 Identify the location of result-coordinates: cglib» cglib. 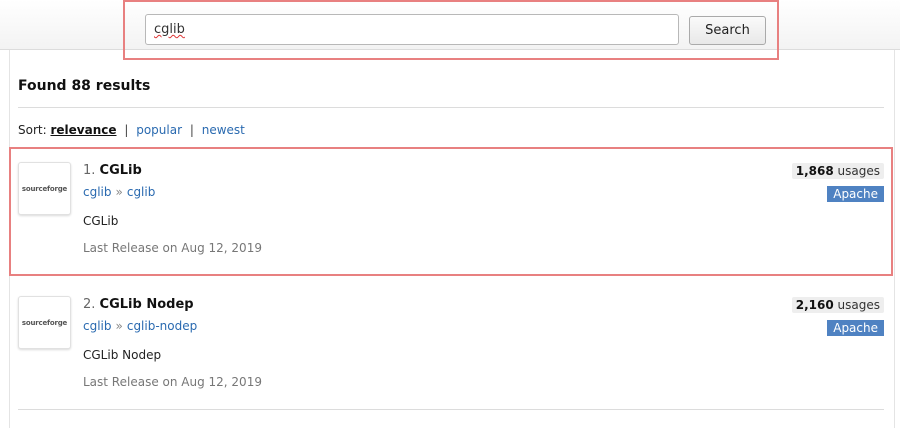
(119, 192).